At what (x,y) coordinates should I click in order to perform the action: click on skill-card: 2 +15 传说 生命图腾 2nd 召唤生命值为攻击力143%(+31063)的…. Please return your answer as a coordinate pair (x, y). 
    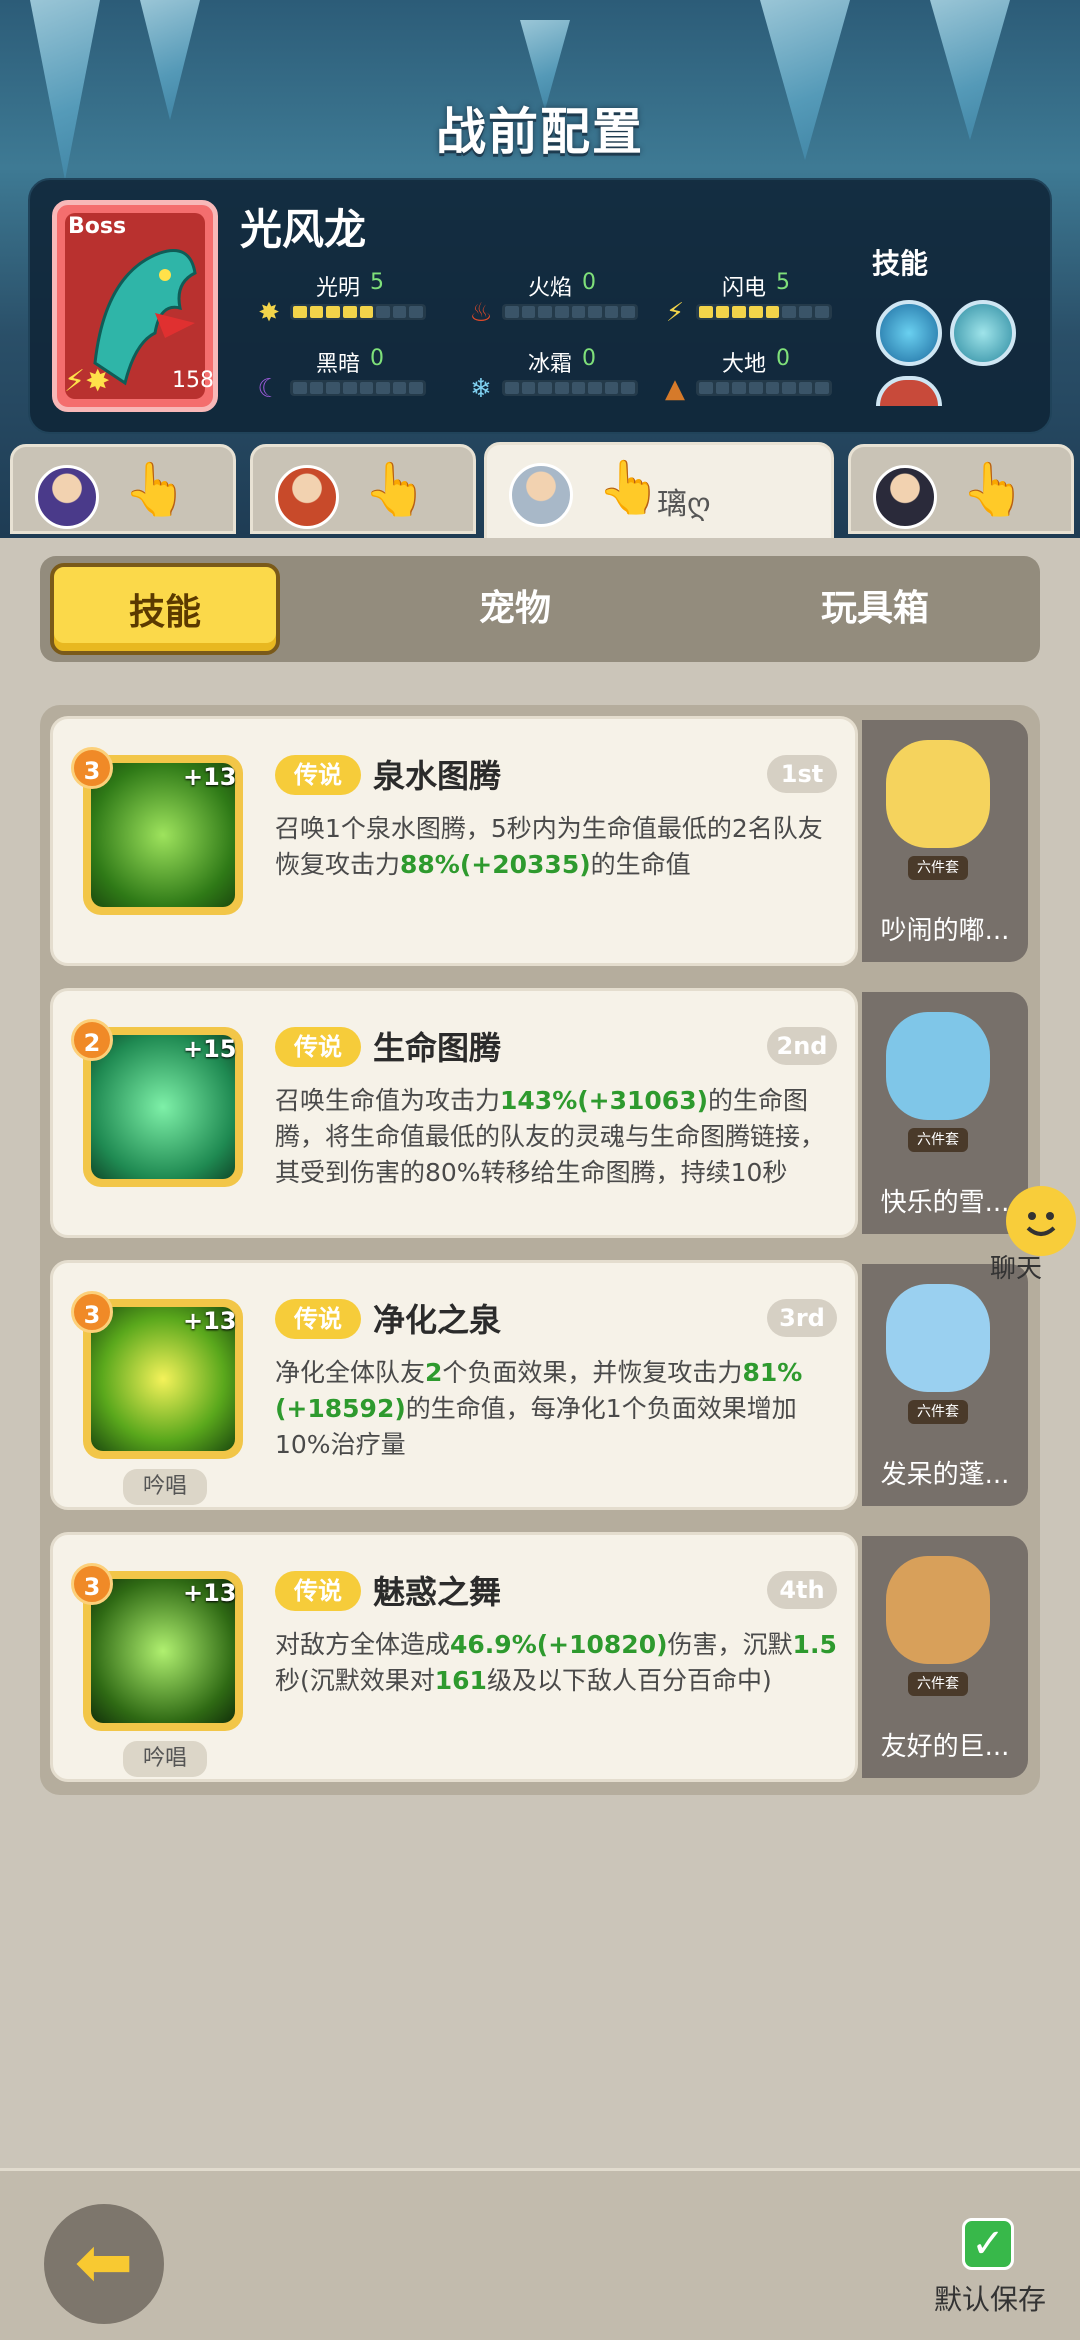
    Looking at the image, I should click on (454, 1113).